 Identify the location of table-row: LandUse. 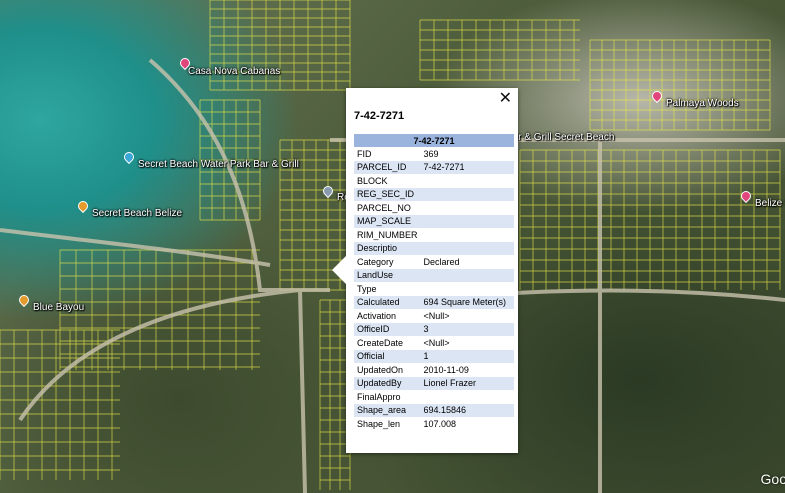
(434, 275).